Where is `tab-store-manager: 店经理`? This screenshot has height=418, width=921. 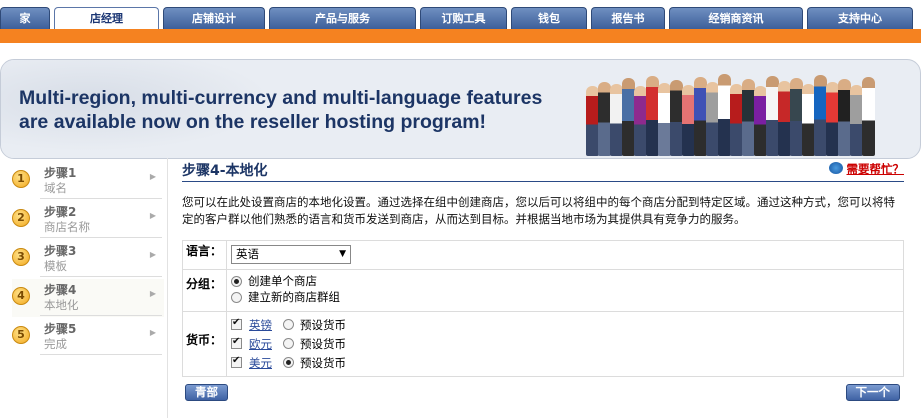
tab-store-manager: 店经理 is located at coordinates (106, 18).